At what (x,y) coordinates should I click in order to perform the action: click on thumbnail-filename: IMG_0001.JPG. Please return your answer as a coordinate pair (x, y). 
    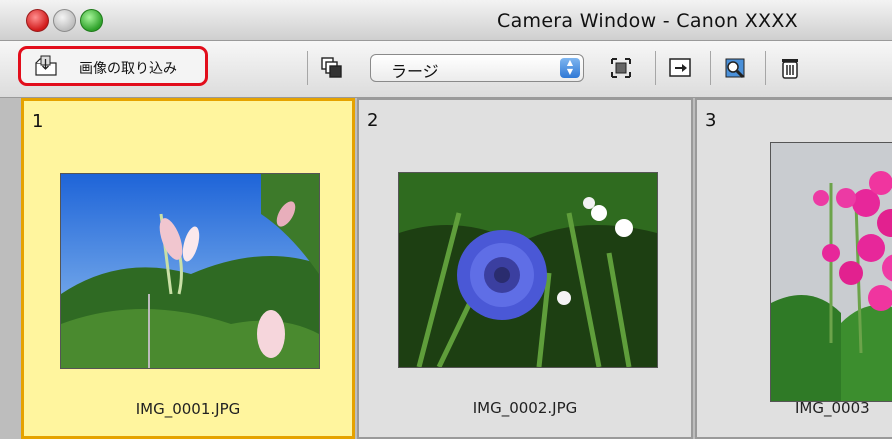
    Looking at the image, I should click on (188, 409).